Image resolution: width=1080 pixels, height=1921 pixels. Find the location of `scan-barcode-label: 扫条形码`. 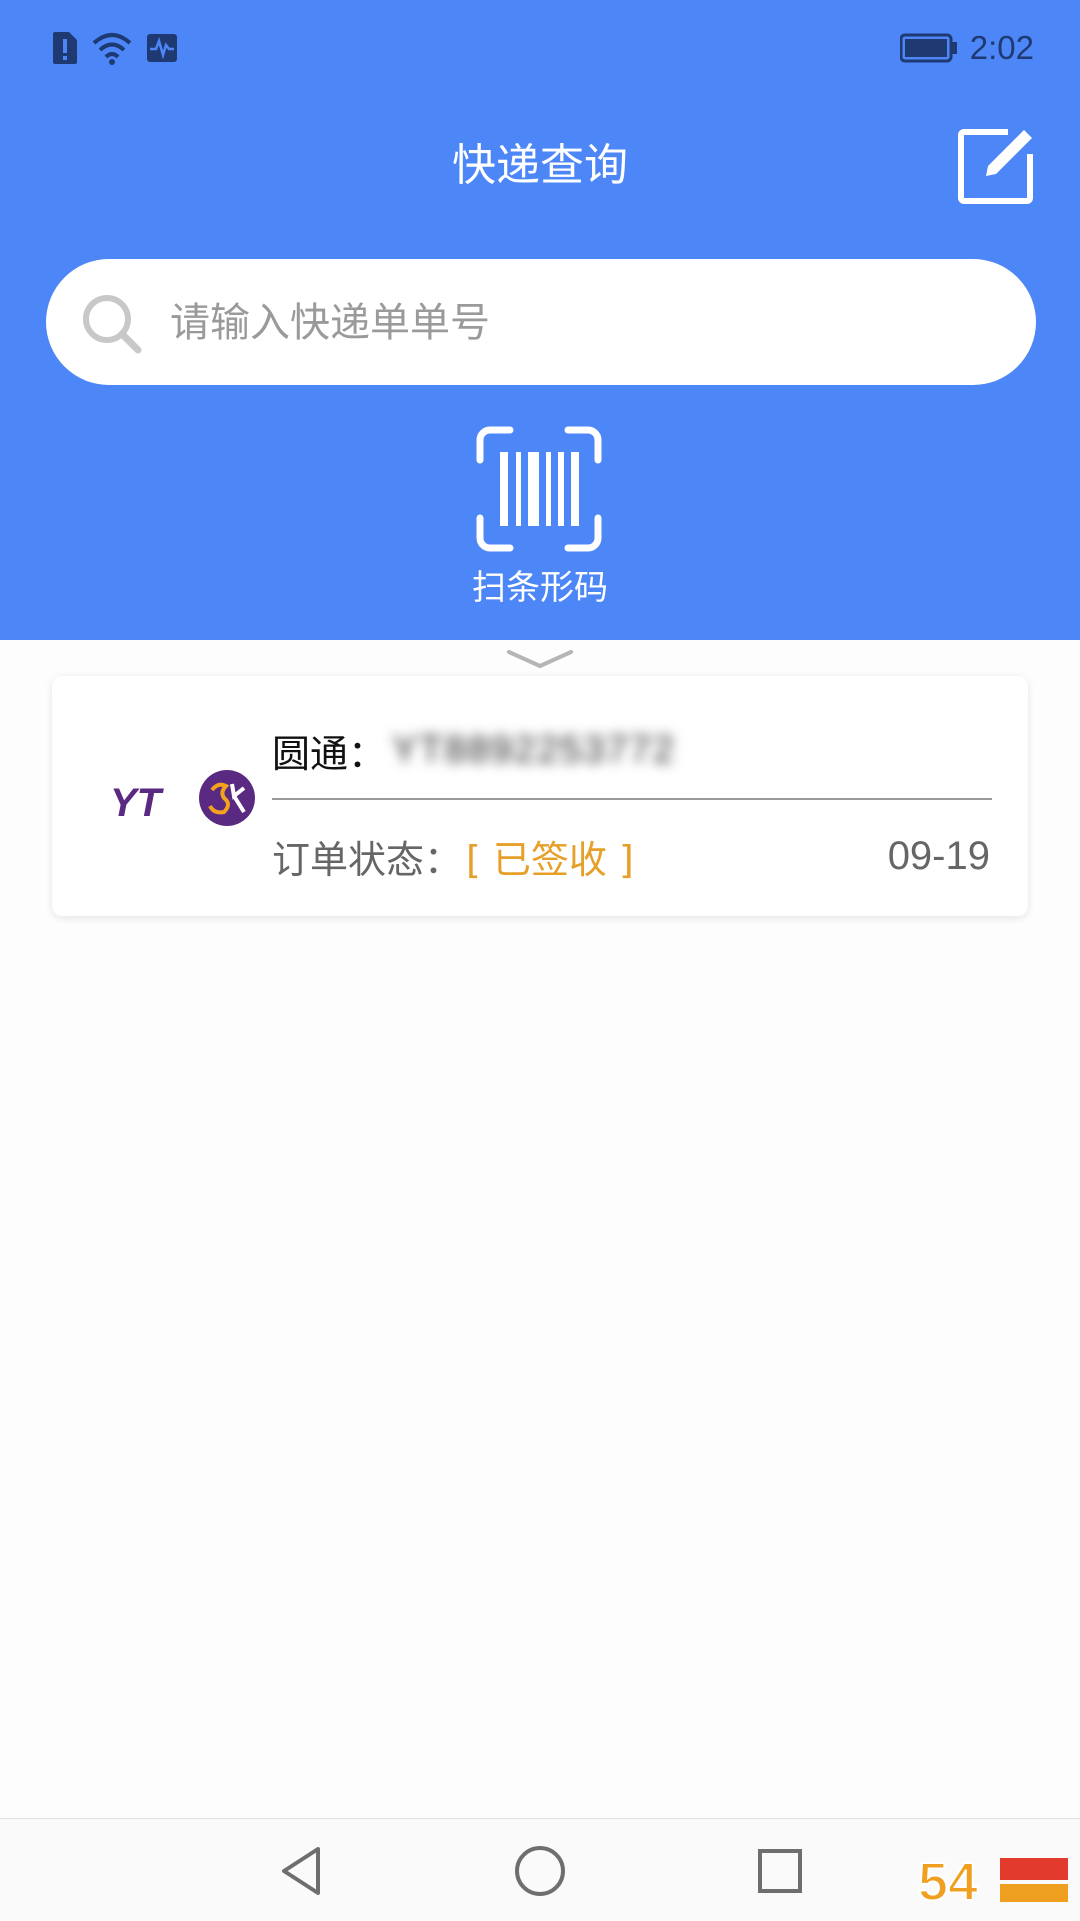

scan-barcode-label: 扫条形码 is located at coordinates (540, 588).